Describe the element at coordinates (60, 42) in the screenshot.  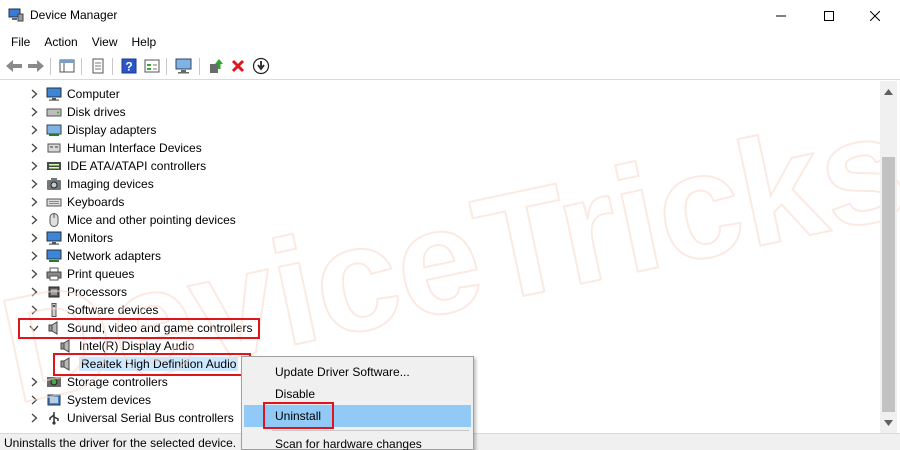
I see `menu-action: Action` at that location.